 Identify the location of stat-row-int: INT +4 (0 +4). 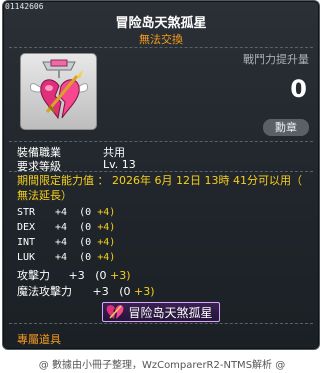
(66, 244).